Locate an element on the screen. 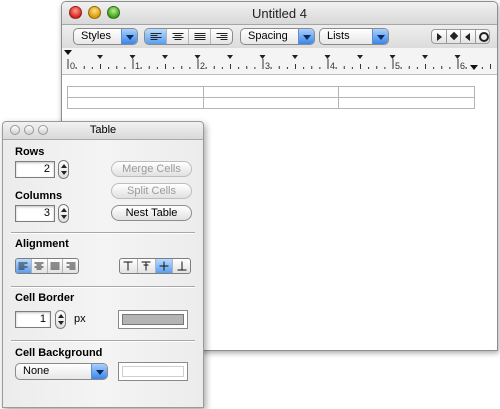  navigation-buttons is located at coordinates (460, 36).